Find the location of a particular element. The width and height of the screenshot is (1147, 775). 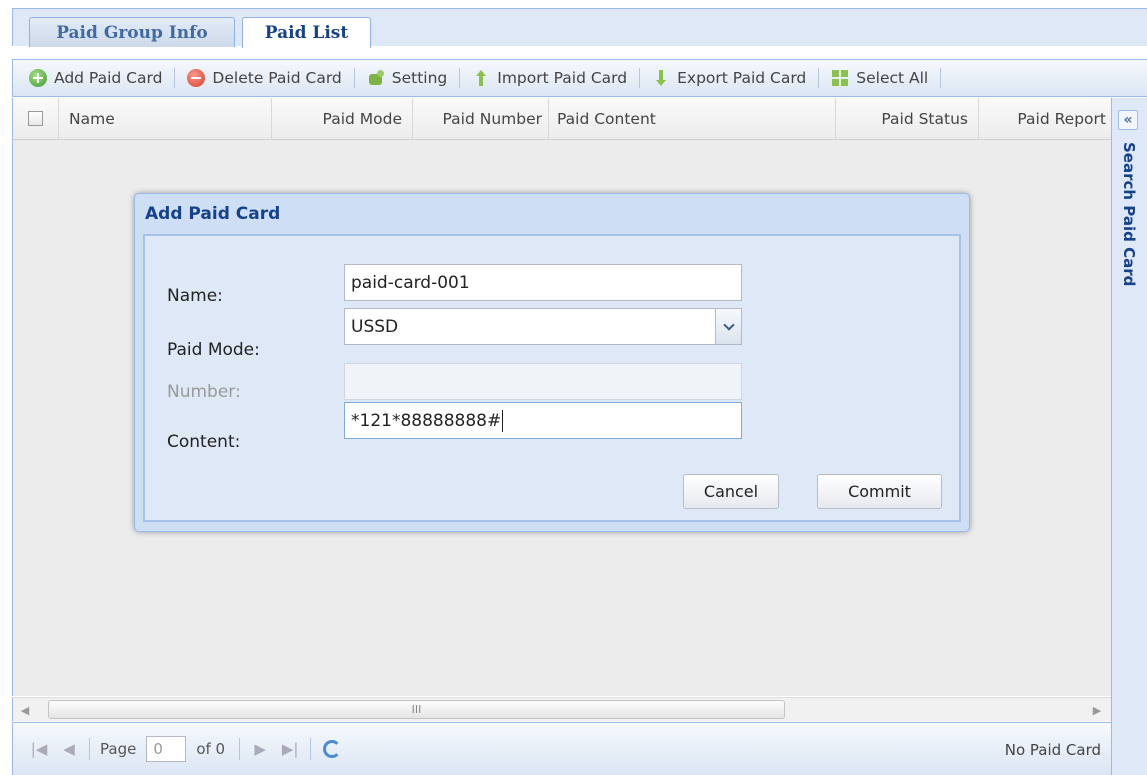

column-header-name: Name is located at coordinates (165, 118).